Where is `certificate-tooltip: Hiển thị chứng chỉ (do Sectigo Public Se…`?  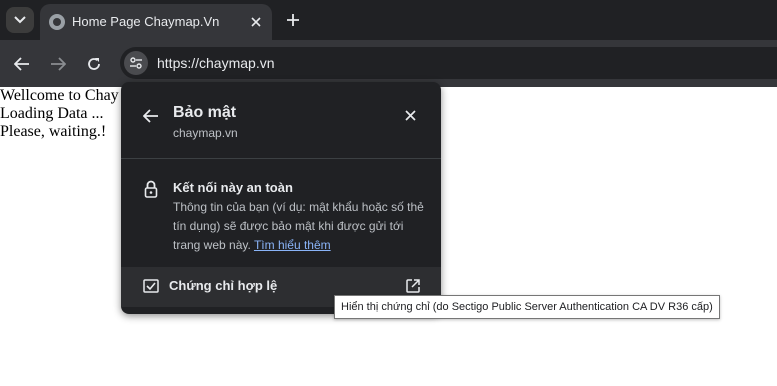 certificate-tooltip: Hiển thị chứng chỉ (do Sectigo Public Se… is located at coordinates (527, 307).